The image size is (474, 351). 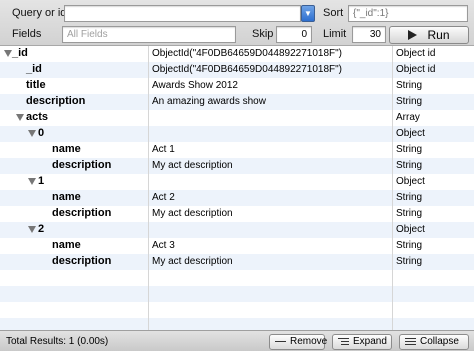 I want to click on row-type: Array, so click(x=408, y=117).